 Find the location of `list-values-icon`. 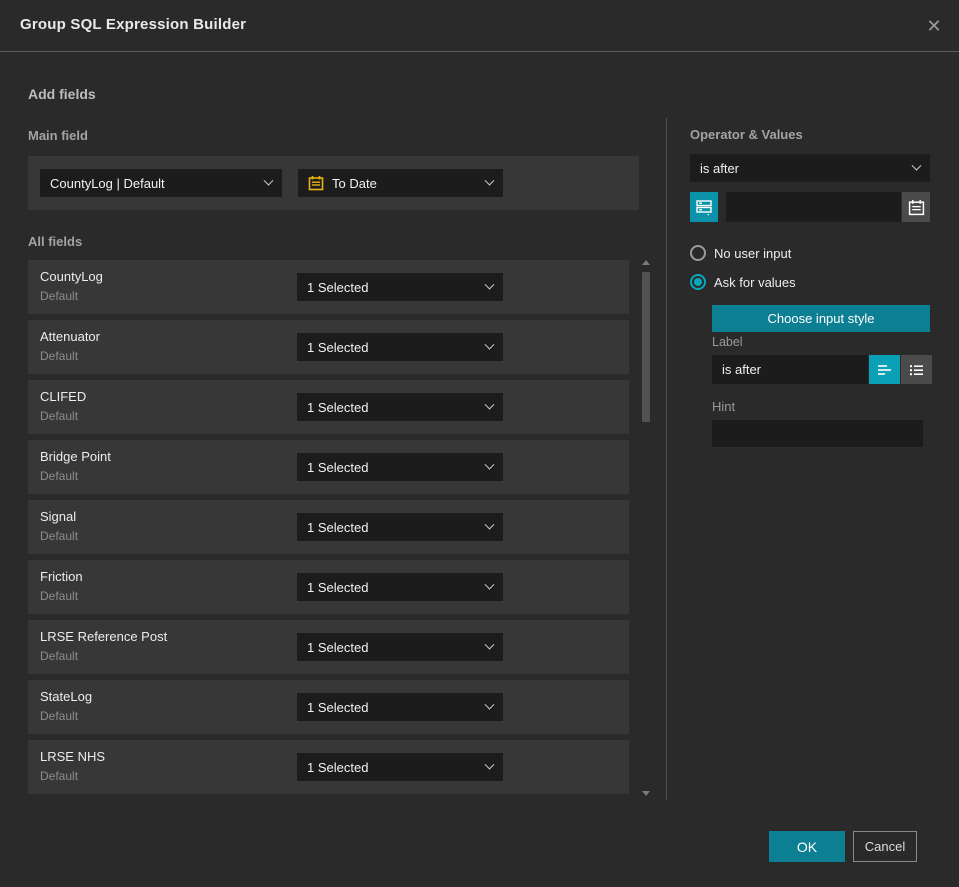

list-values-icon is located at coordinates (704, 208).